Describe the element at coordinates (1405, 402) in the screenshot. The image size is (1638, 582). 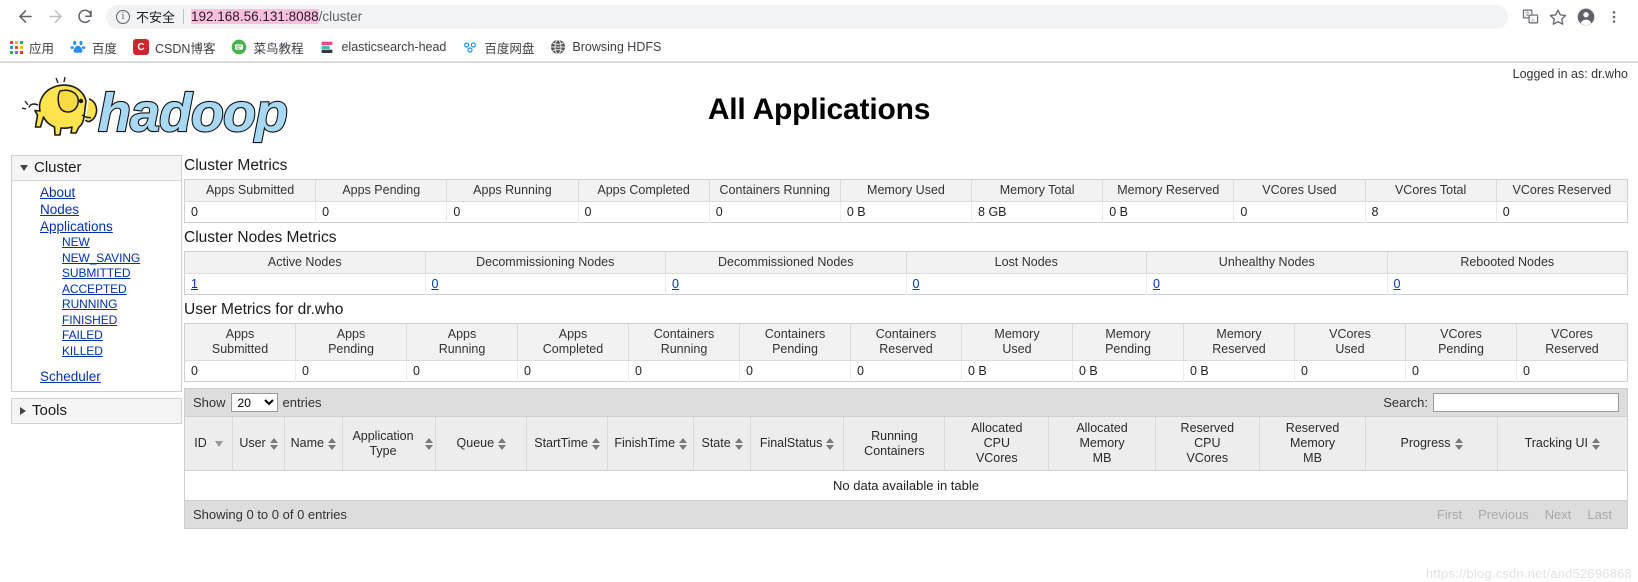
I see `search-label: Search:` at that location.